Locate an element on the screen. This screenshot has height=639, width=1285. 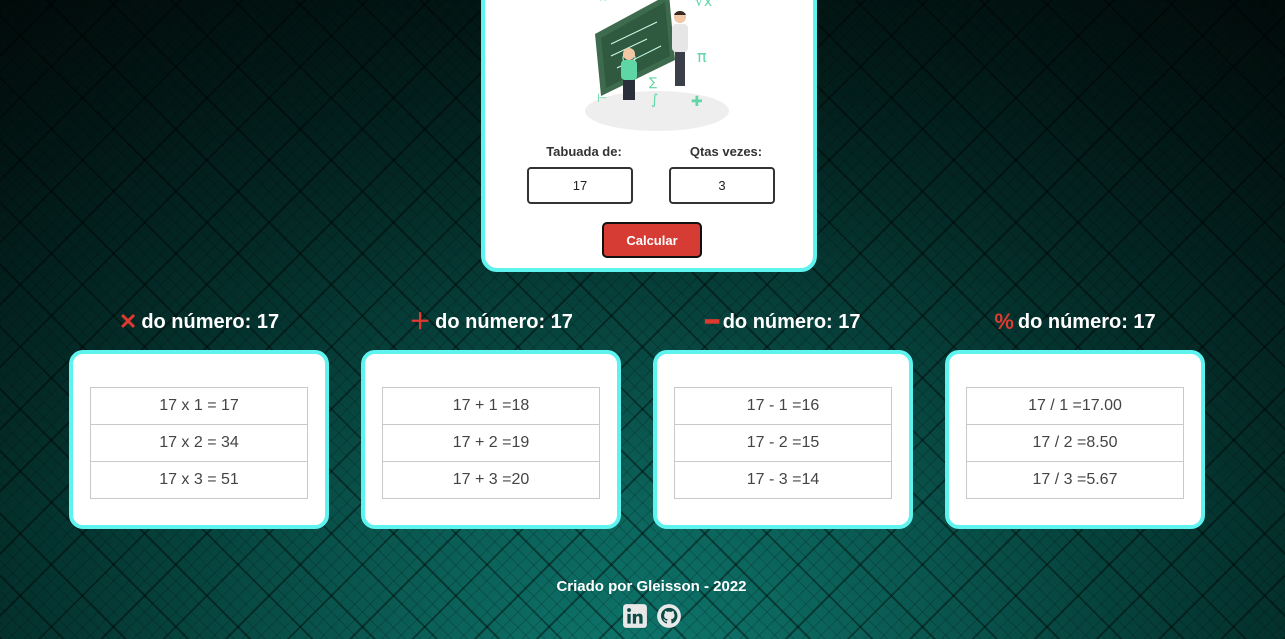
results-table: 17 - 1 =16 17 - 2 =15 17 - 3 =14 is located at coordinates (783, 443).